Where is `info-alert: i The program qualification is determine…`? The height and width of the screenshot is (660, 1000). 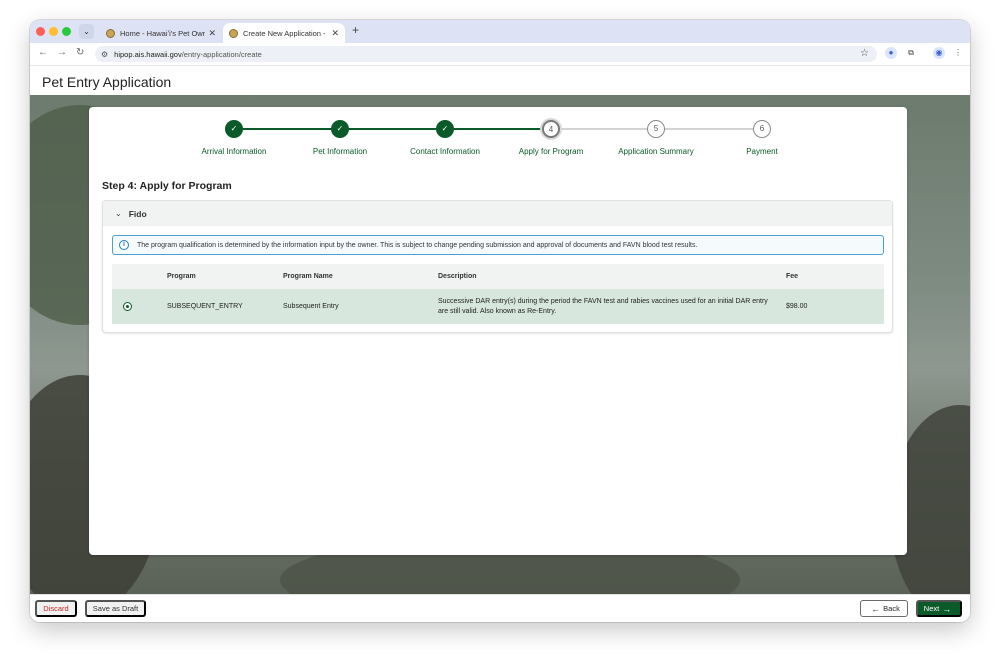
info-alert: i The program qualification is determine… is located at coordinates (498, 245).